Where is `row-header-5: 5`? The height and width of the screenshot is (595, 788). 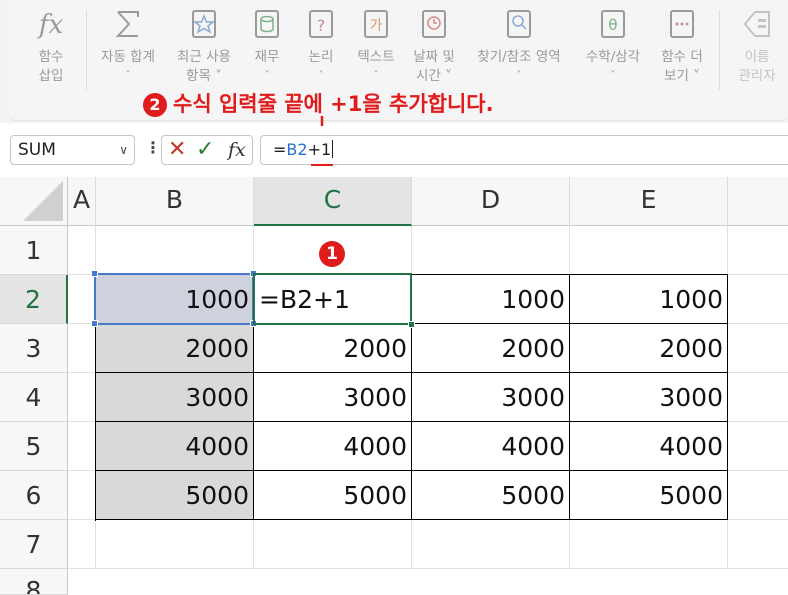 row-header-5: 5 is located at coordinates (34, 446).